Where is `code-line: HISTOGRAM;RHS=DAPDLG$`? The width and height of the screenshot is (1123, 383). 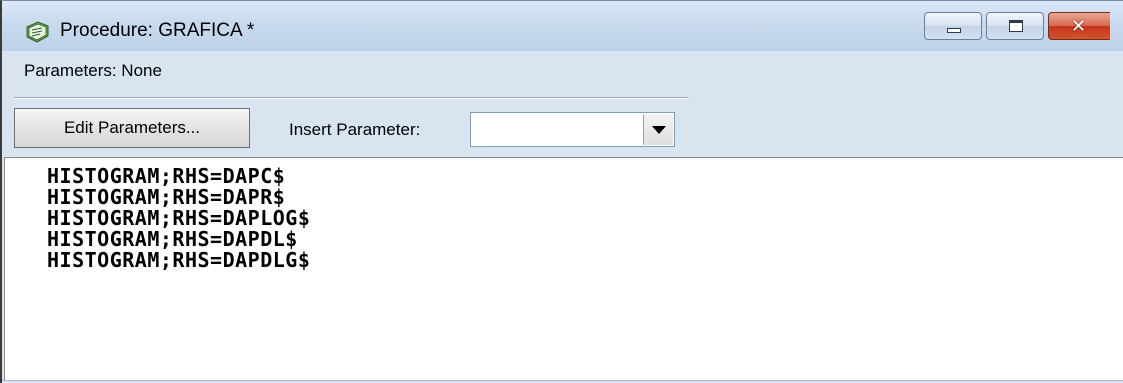 code-line: HISTOGRAM;RHS=DAPDLG$ is located at coordinates (178, 260).